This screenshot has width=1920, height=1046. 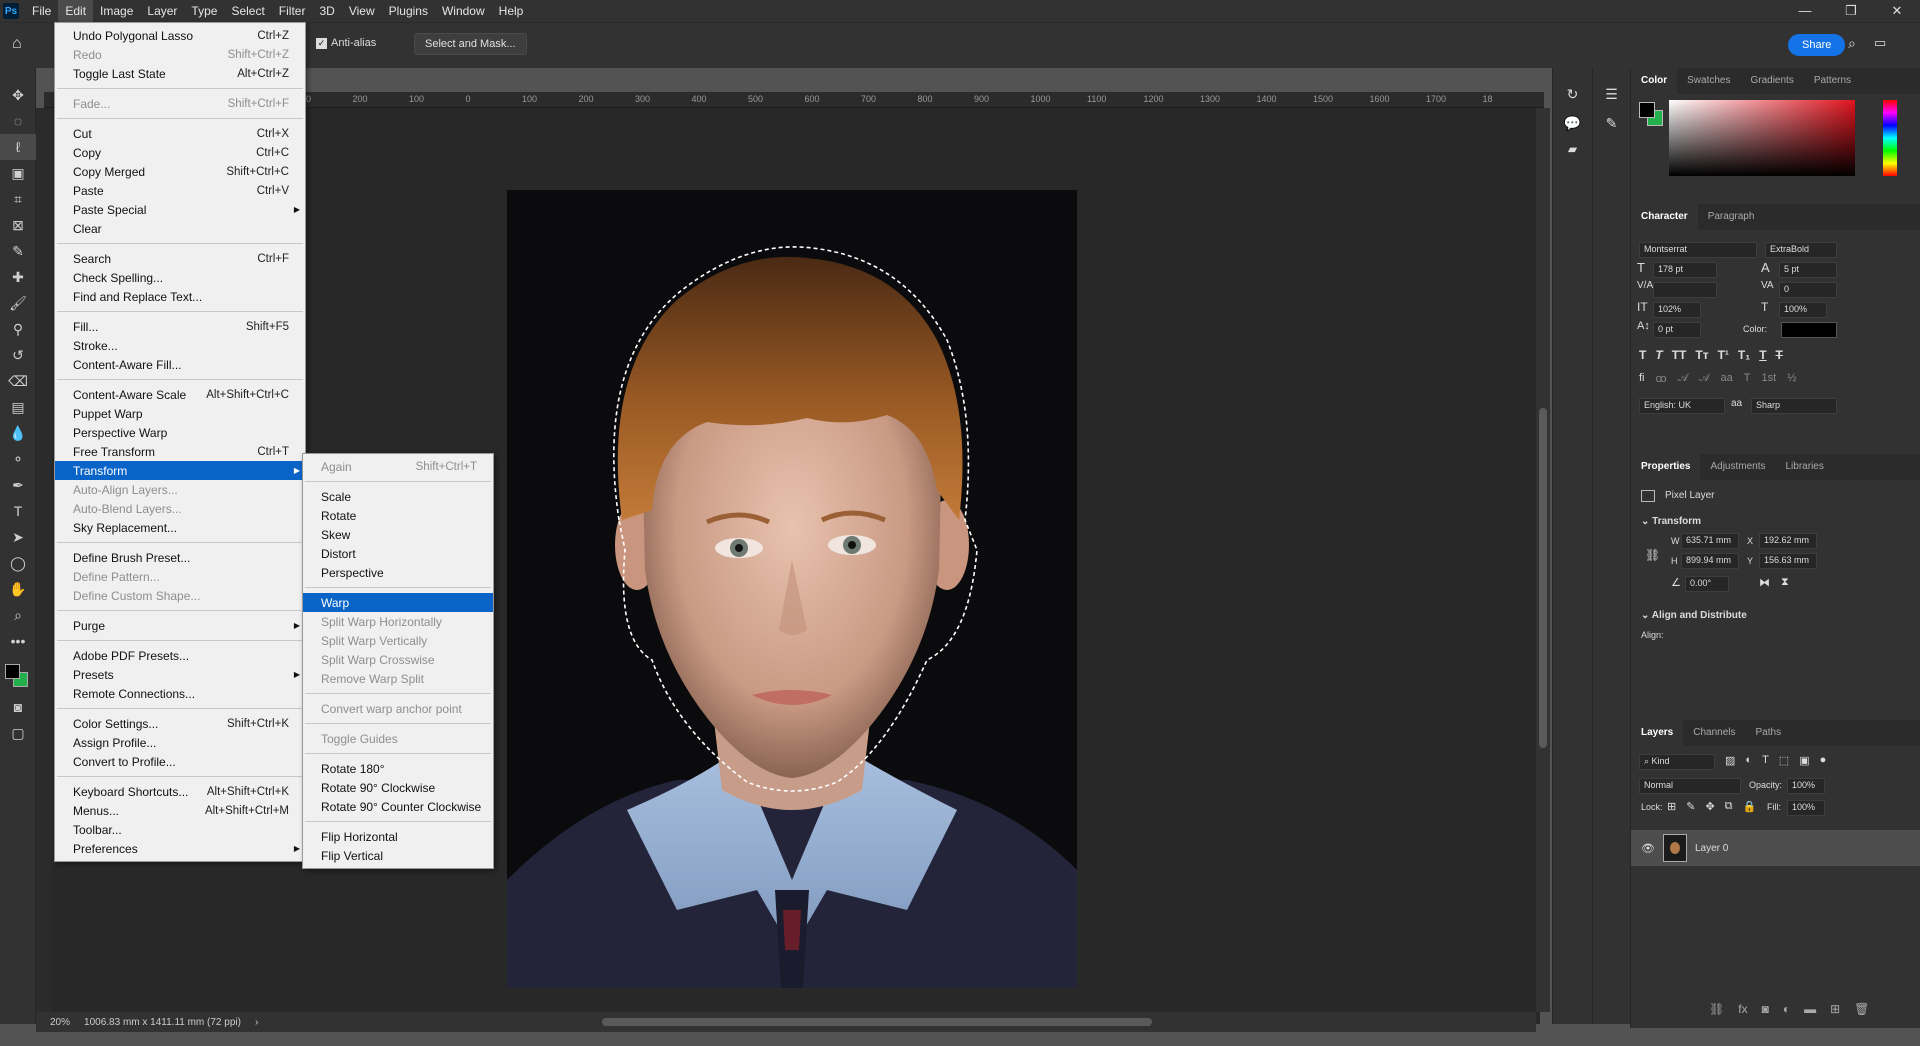 I want to click on character-tab-character: Character, so click(x=1664, y=217).